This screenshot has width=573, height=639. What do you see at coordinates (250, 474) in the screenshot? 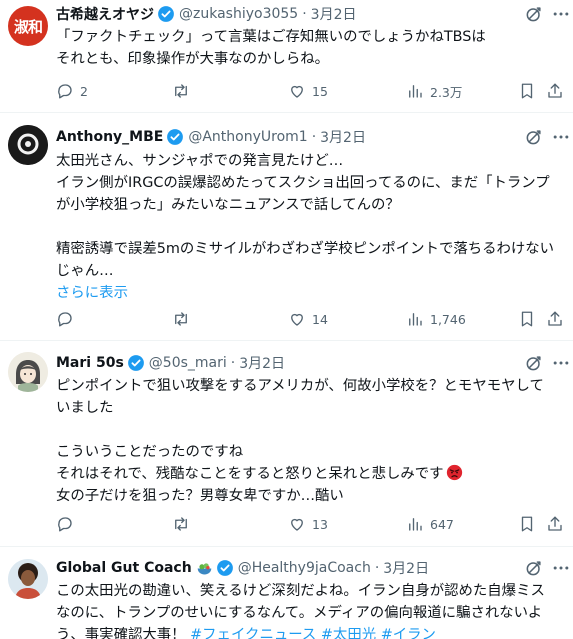
I see `tweet-text-segment: それはそれで、残酷なことをすると怒りと呆れと悲しみです` at bounding box center [250, 474].